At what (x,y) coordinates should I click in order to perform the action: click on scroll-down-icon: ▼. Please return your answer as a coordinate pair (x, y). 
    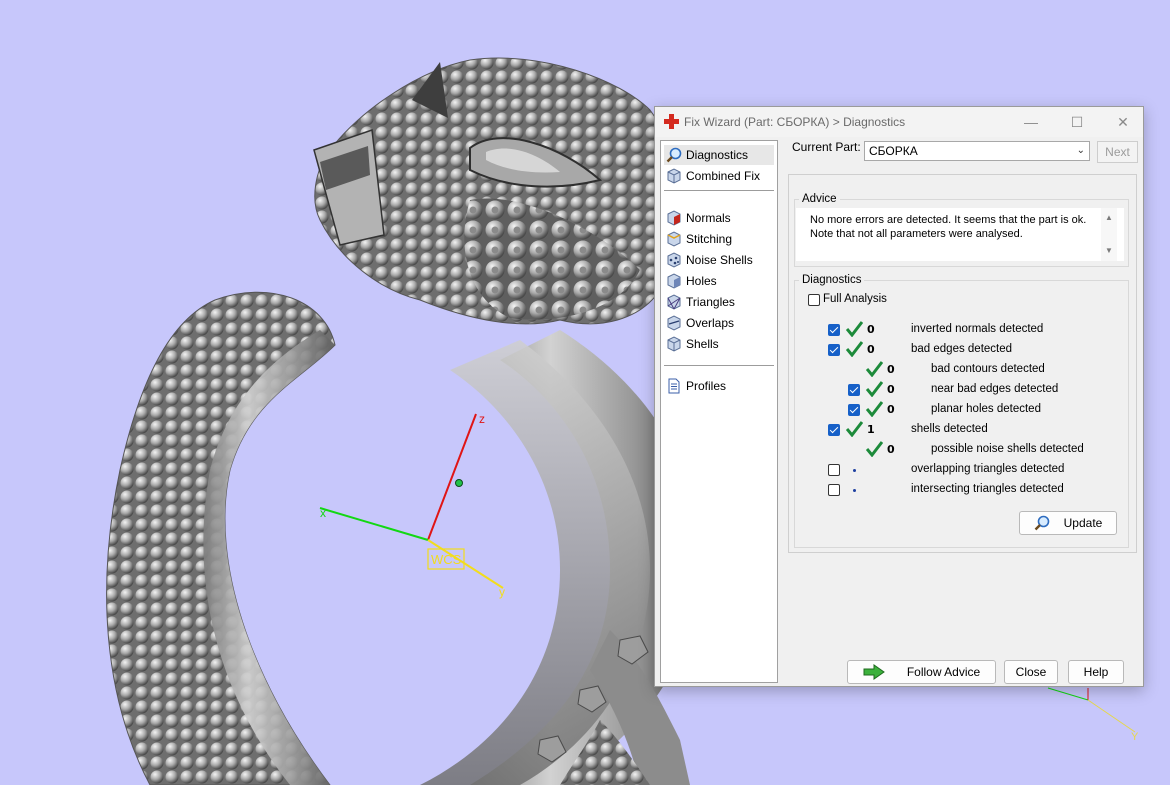
    Looking at the image, I should click on (1109, 250).